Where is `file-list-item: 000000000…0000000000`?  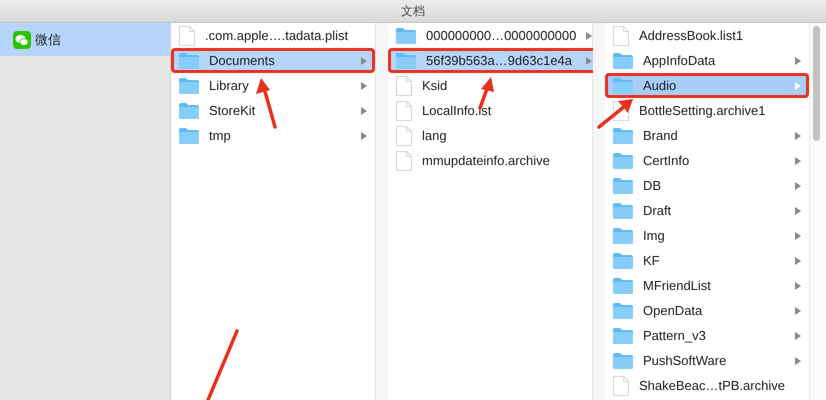 file-list-item: 000000000…0000000000 is located at coordinates (494, 35).